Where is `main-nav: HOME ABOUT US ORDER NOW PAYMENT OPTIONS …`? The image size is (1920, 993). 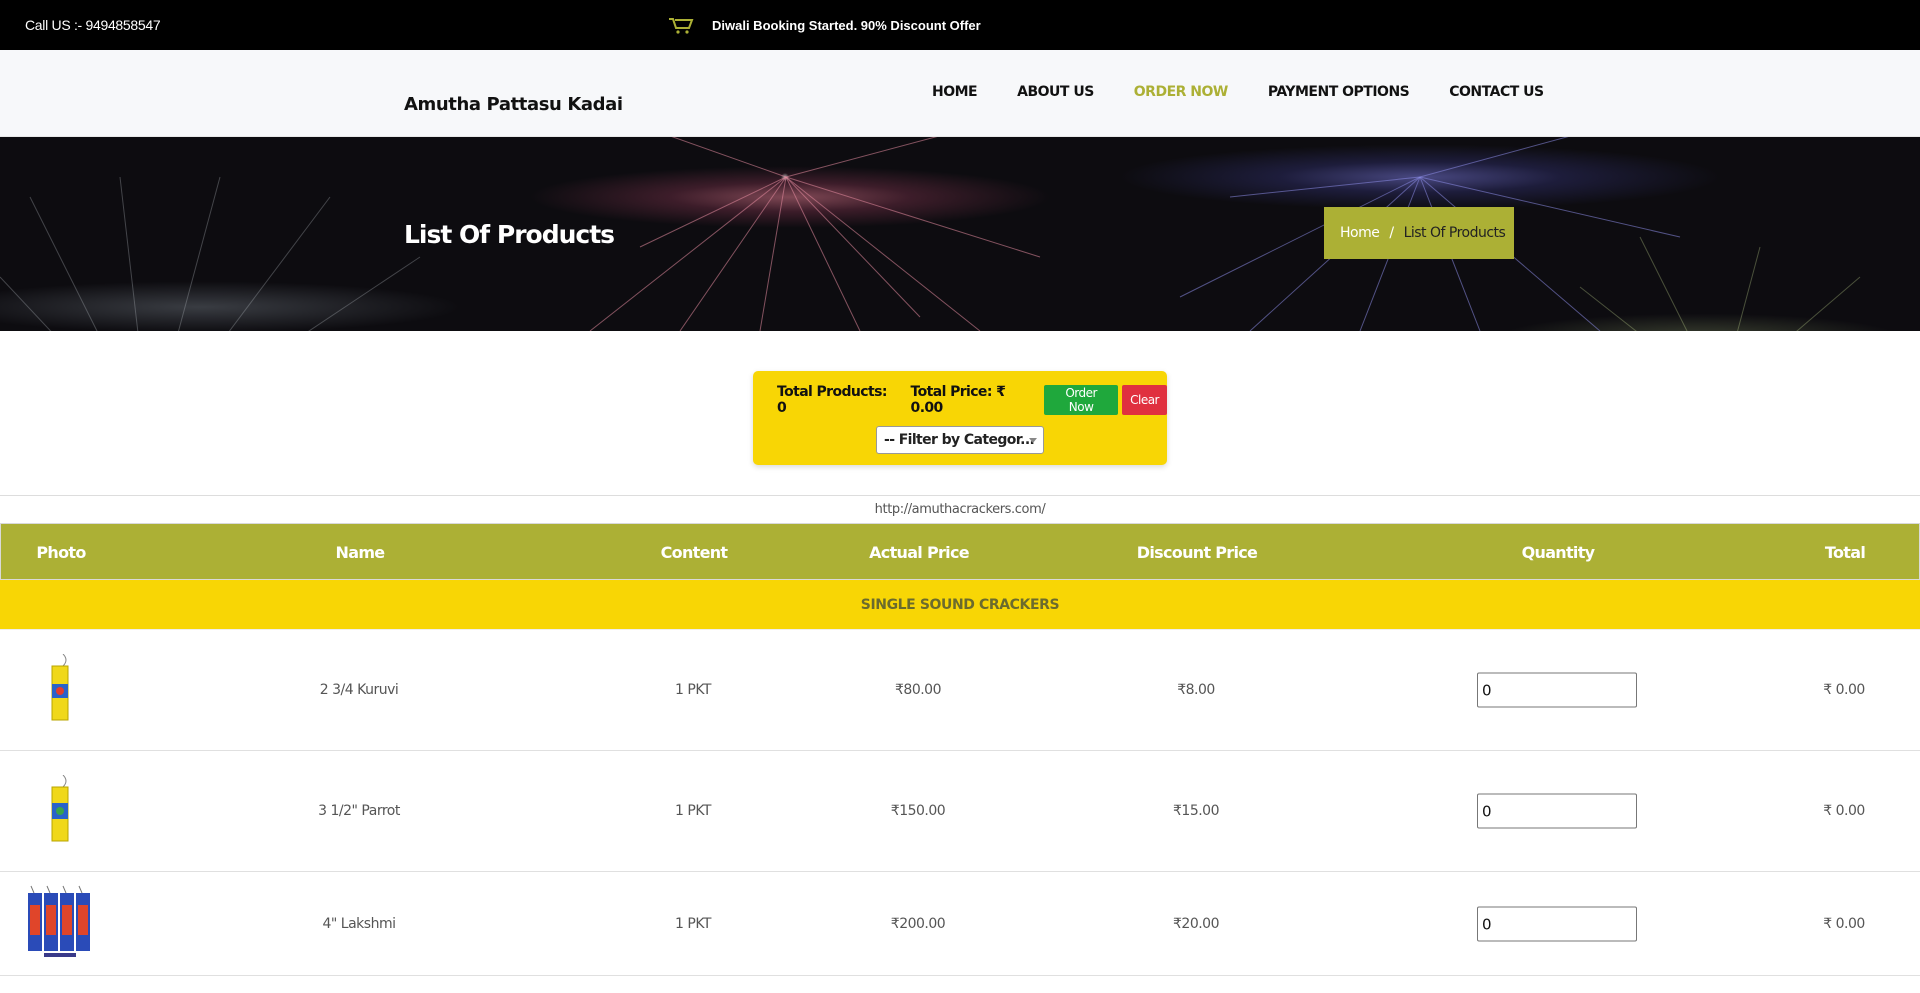
main-nav: HOME ABOUT US ORDER NOW PAYMENT OPTIONS … is located at coordinates (1258, 92).